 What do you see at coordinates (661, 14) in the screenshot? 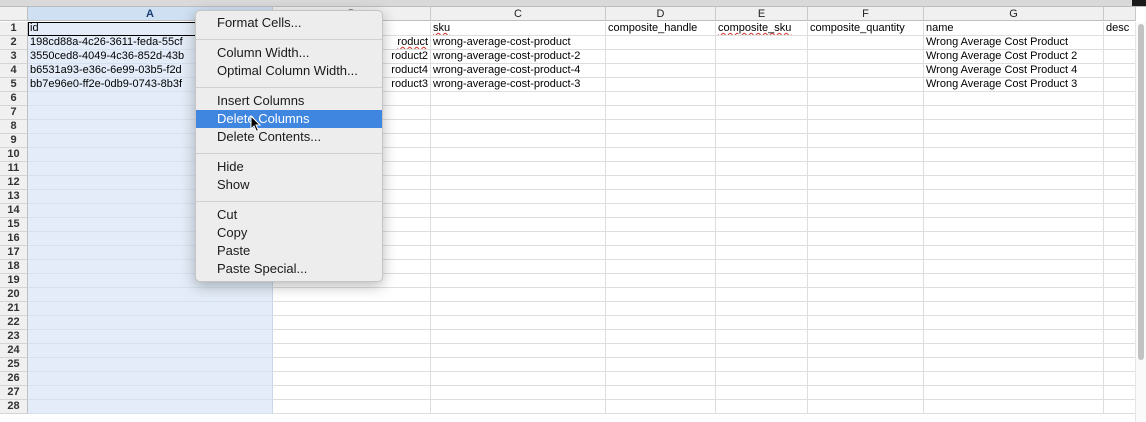
I see `column-header-d: D` at bounding box center [661, 14].